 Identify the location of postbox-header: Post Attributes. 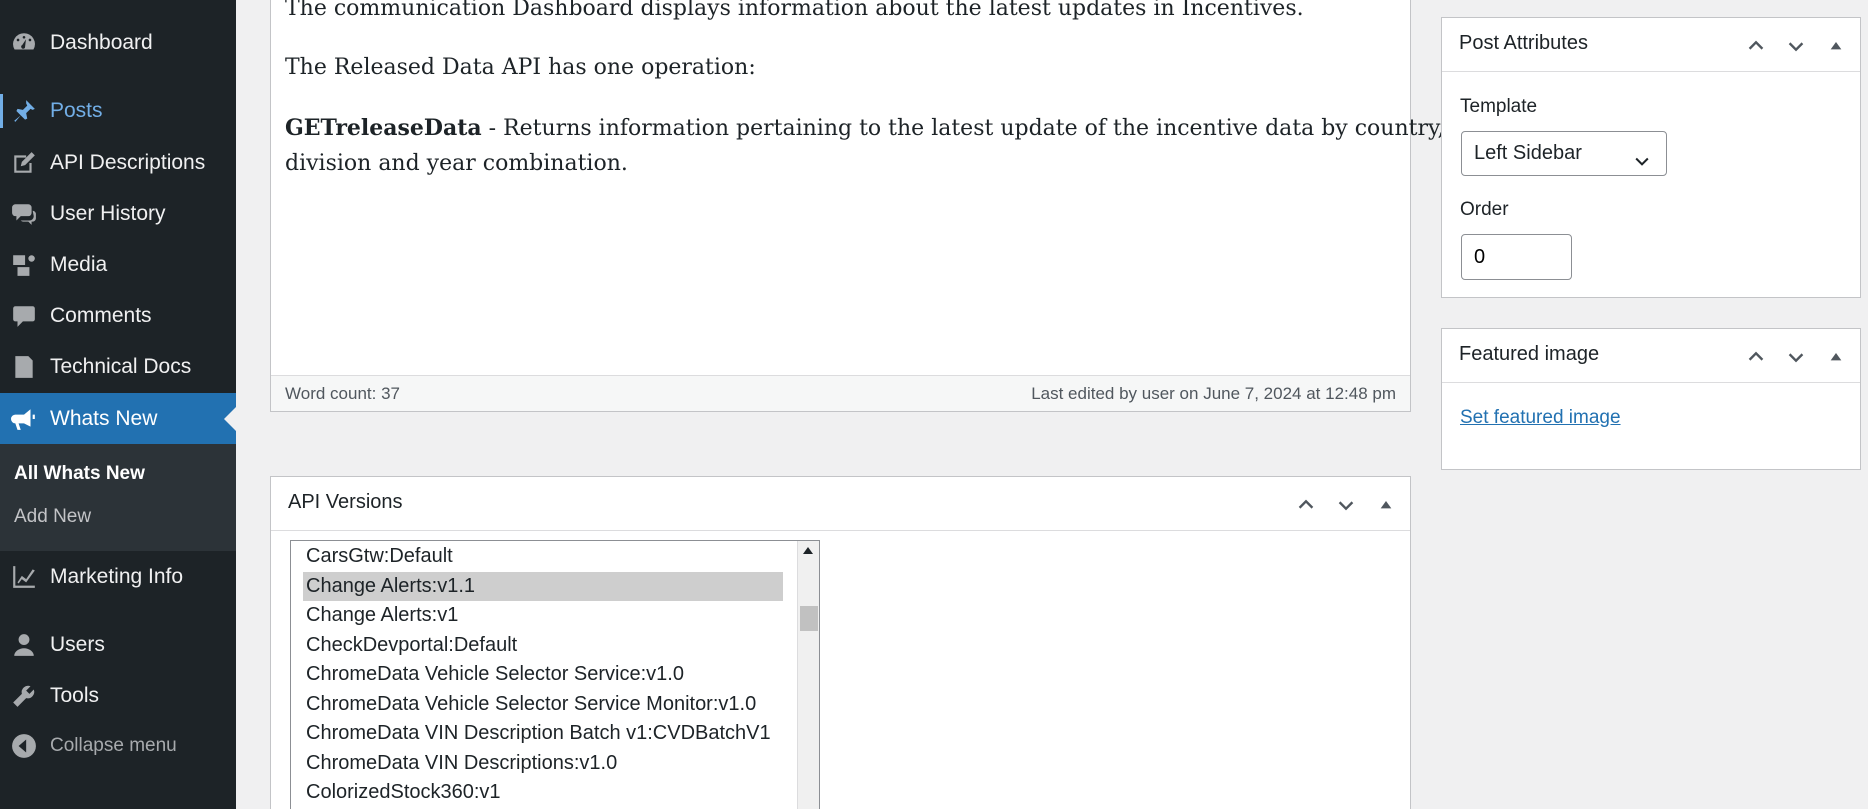
(1651, 45).